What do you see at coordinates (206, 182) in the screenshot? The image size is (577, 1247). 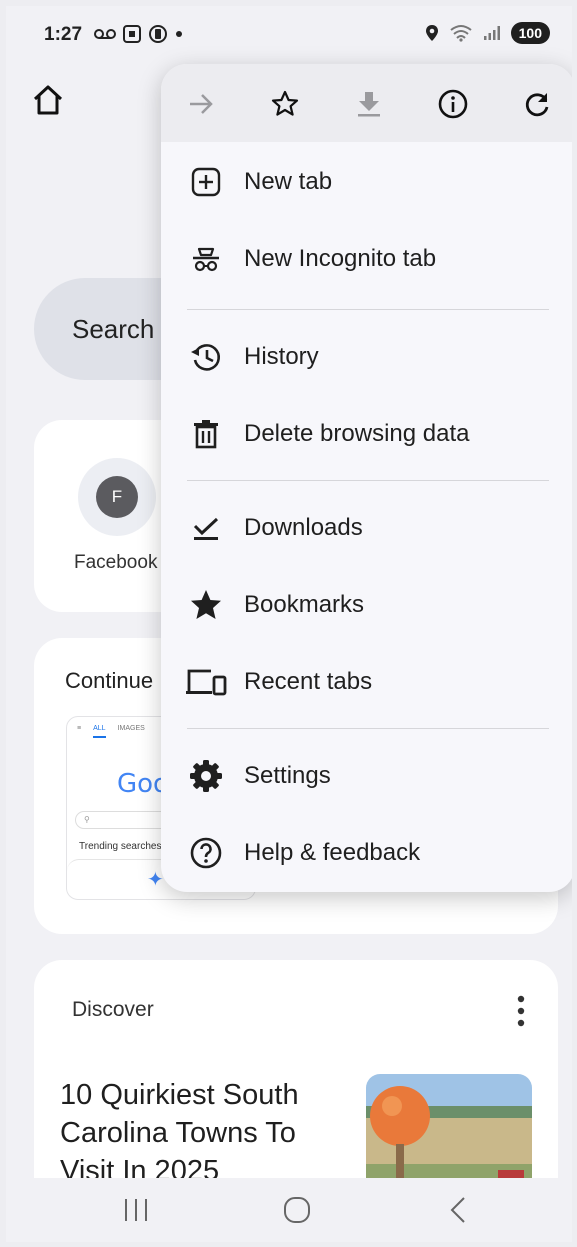 I see `new-tab-icon` at bounding box center [206, 182].